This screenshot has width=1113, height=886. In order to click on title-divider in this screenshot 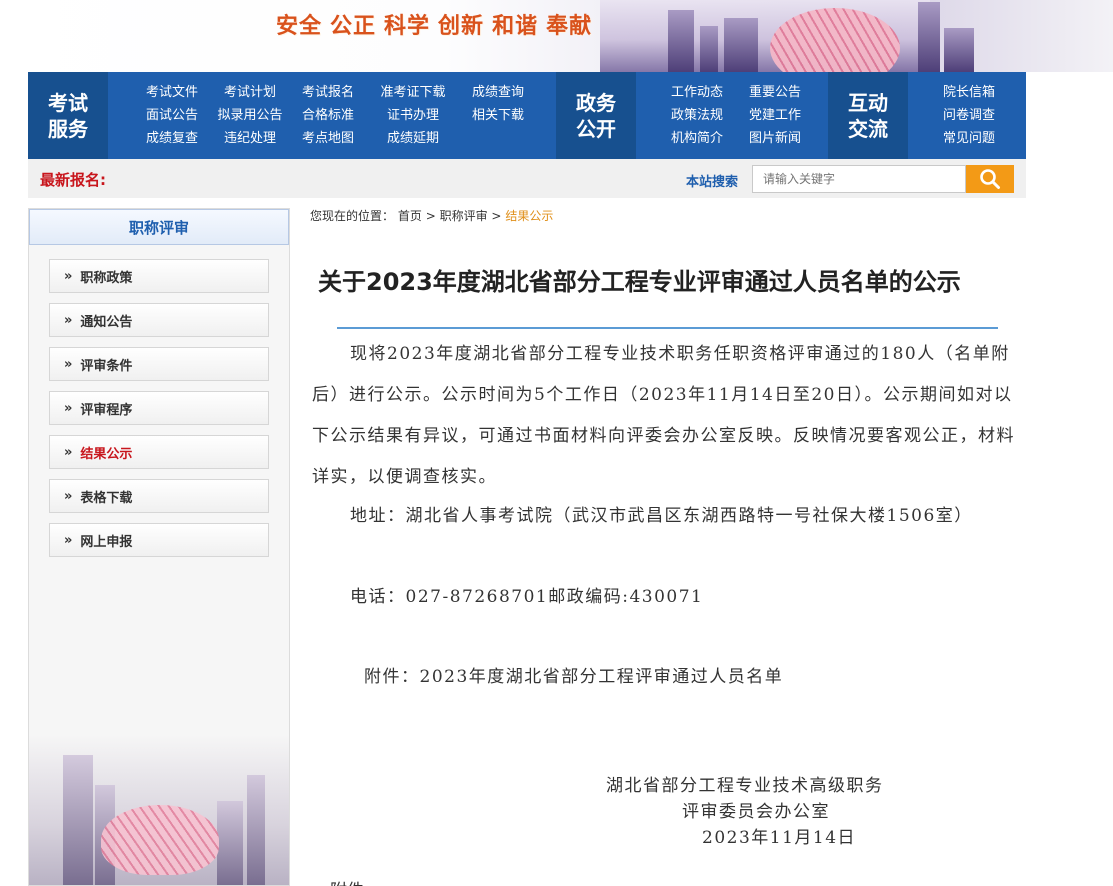, I will do `click(667, 328)`.